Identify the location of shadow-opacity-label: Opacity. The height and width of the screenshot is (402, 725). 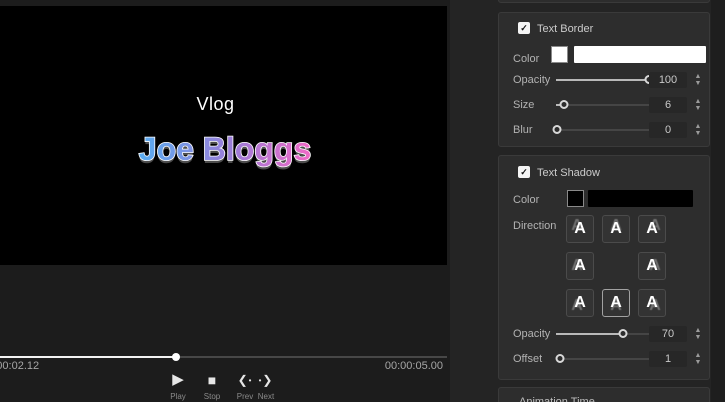
(532, 334).